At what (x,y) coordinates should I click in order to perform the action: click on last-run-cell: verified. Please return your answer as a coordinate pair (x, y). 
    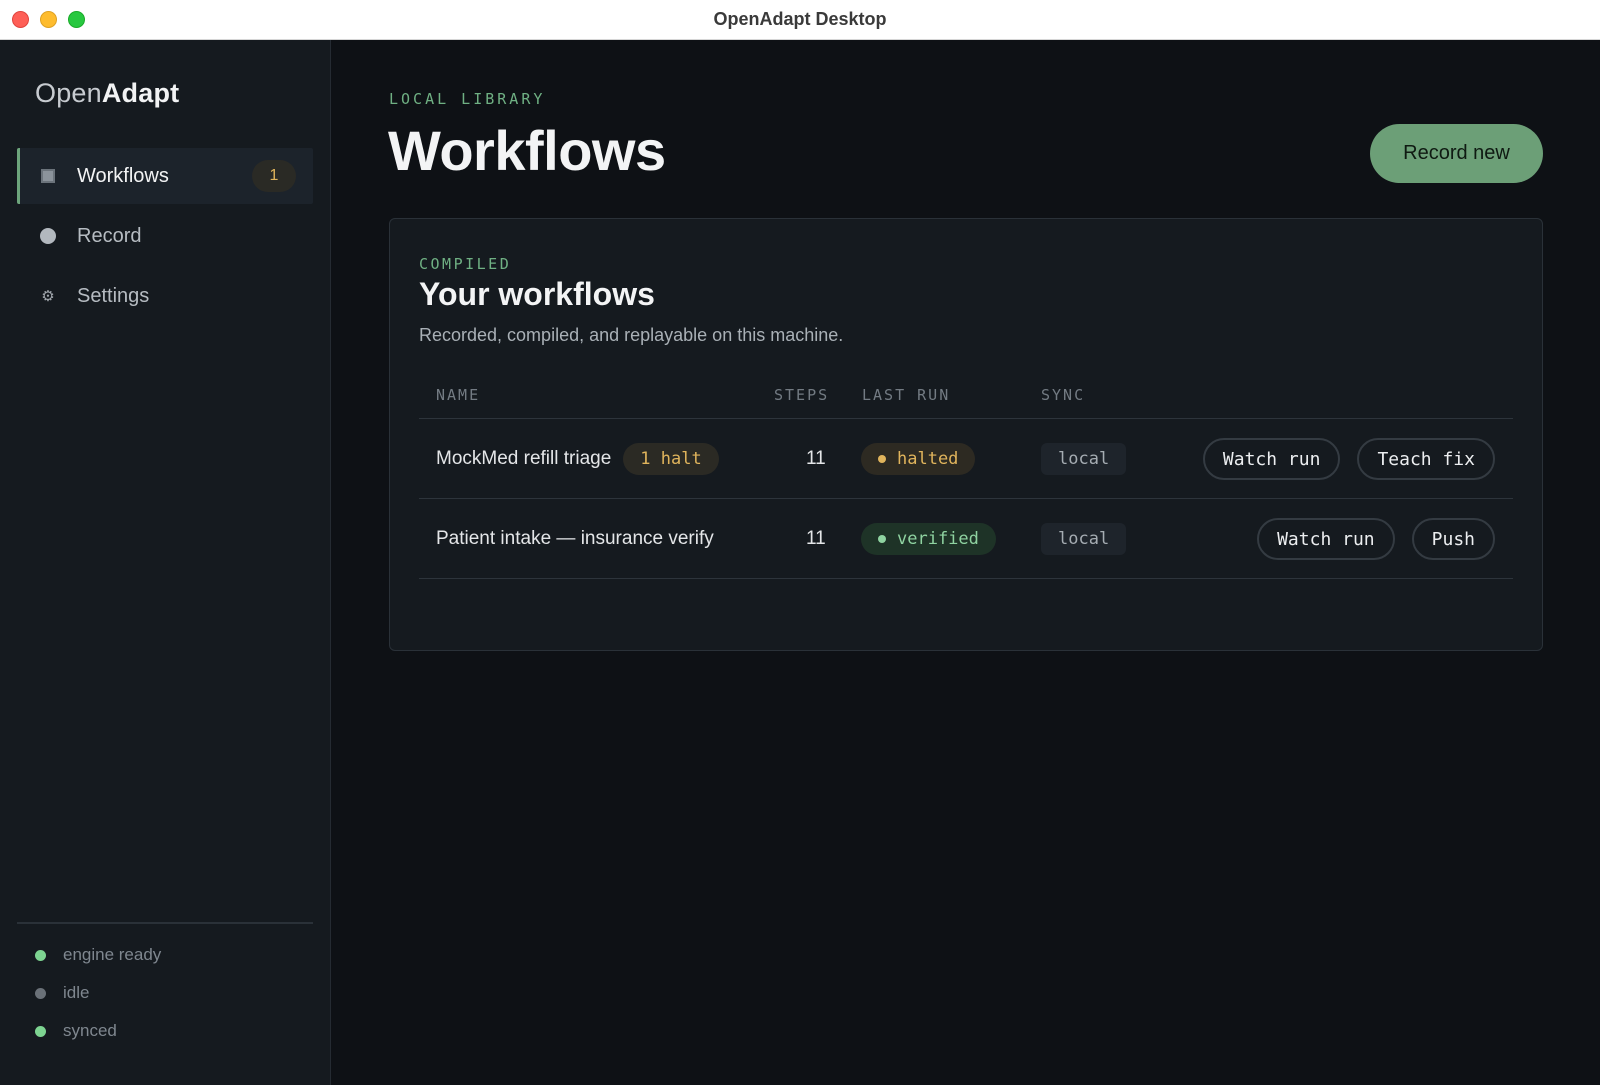
    Looking at the image, I should click on (928, 539).